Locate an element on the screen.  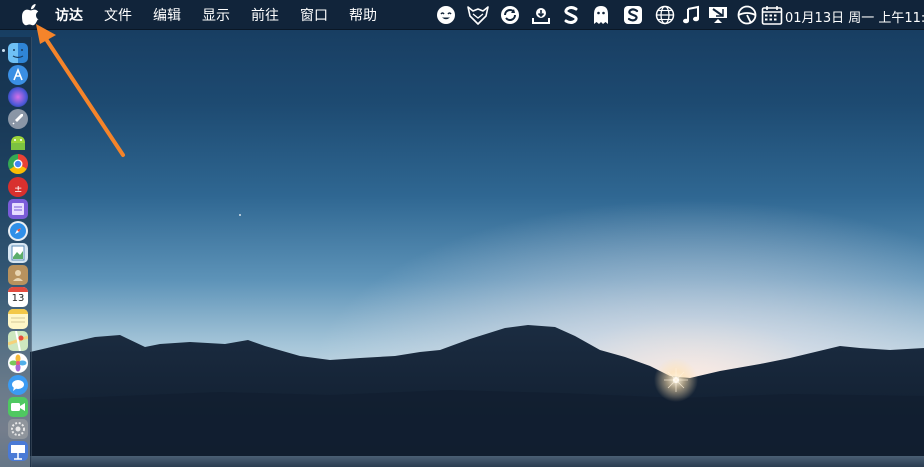
notes-app-icon is located at coordinates (18, 319).